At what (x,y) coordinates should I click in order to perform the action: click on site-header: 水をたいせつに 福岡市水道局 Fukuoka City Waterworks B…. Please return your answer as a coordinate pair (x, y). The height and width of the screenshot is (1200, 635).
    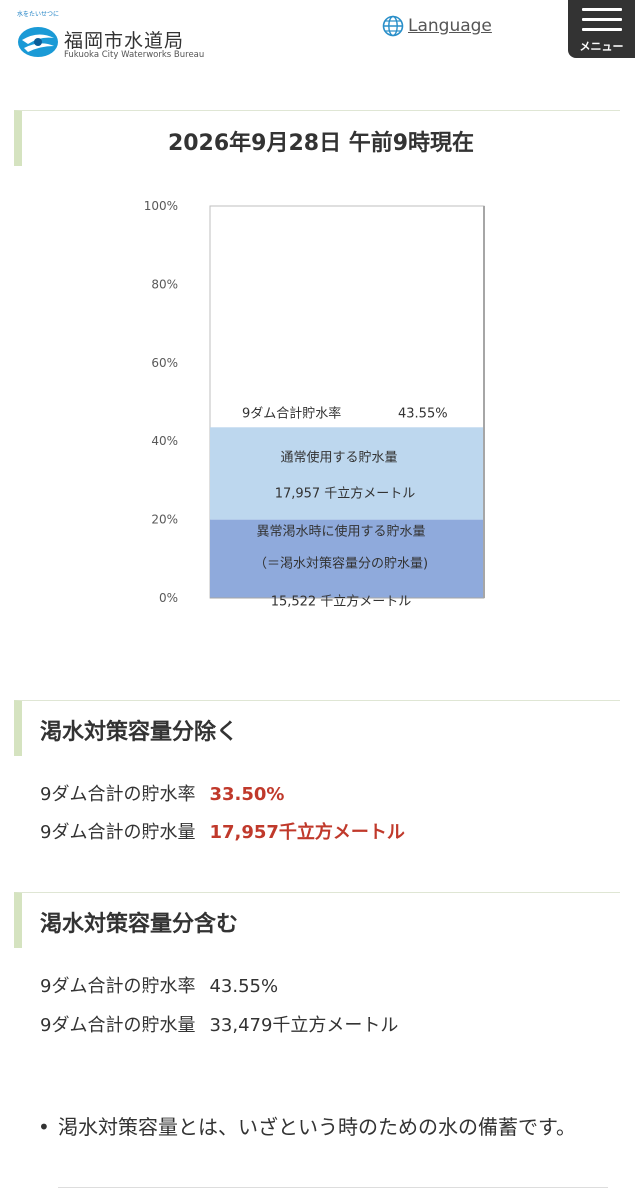
    Looking at the image, I should click on (317, 35).